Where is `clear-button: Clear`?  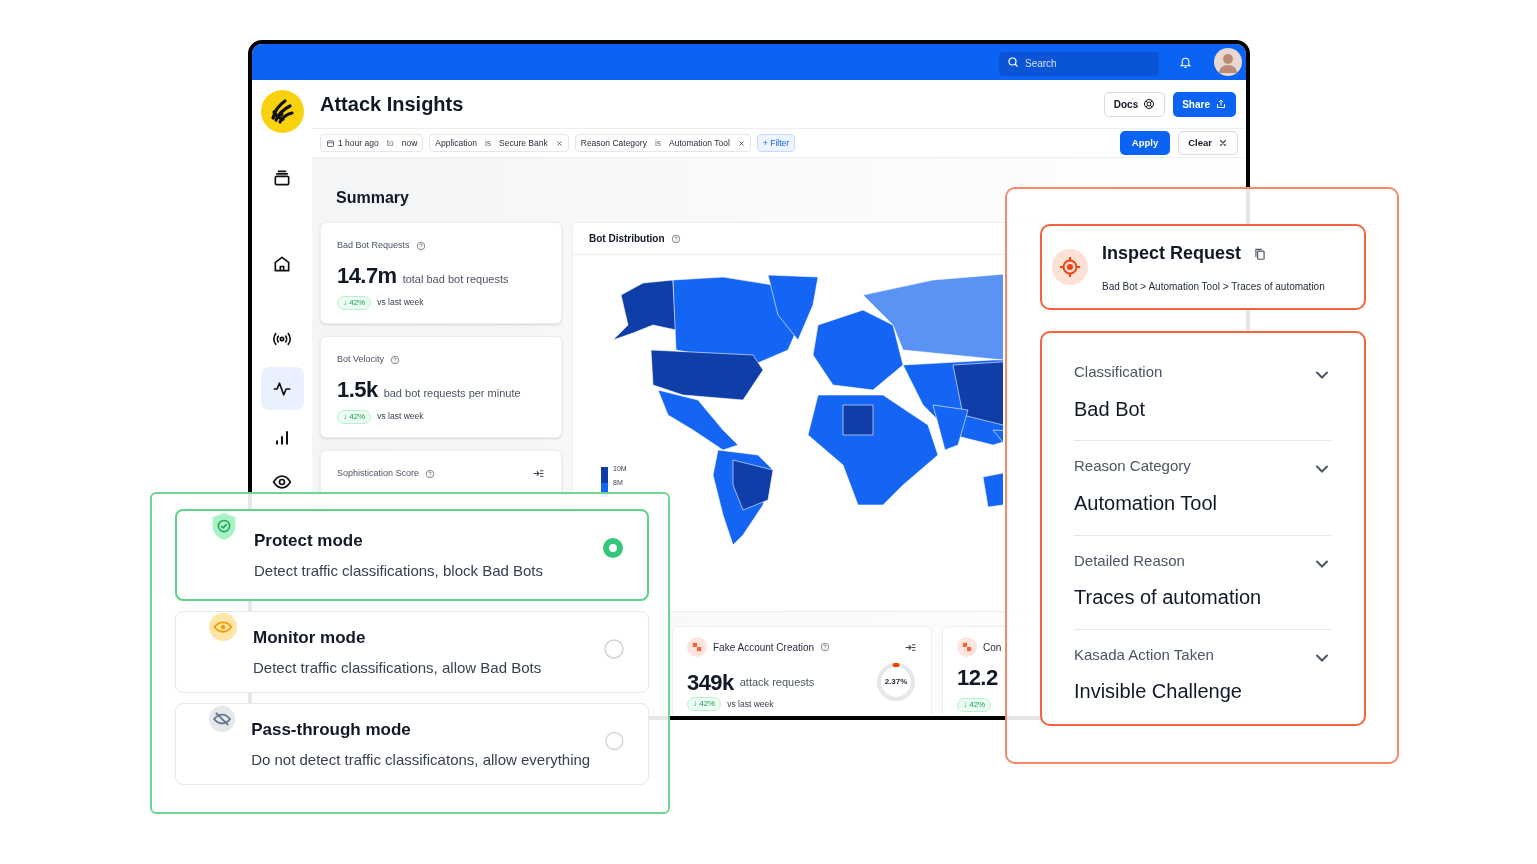 clear-button: Clear is located at coordinates (1208, 143).